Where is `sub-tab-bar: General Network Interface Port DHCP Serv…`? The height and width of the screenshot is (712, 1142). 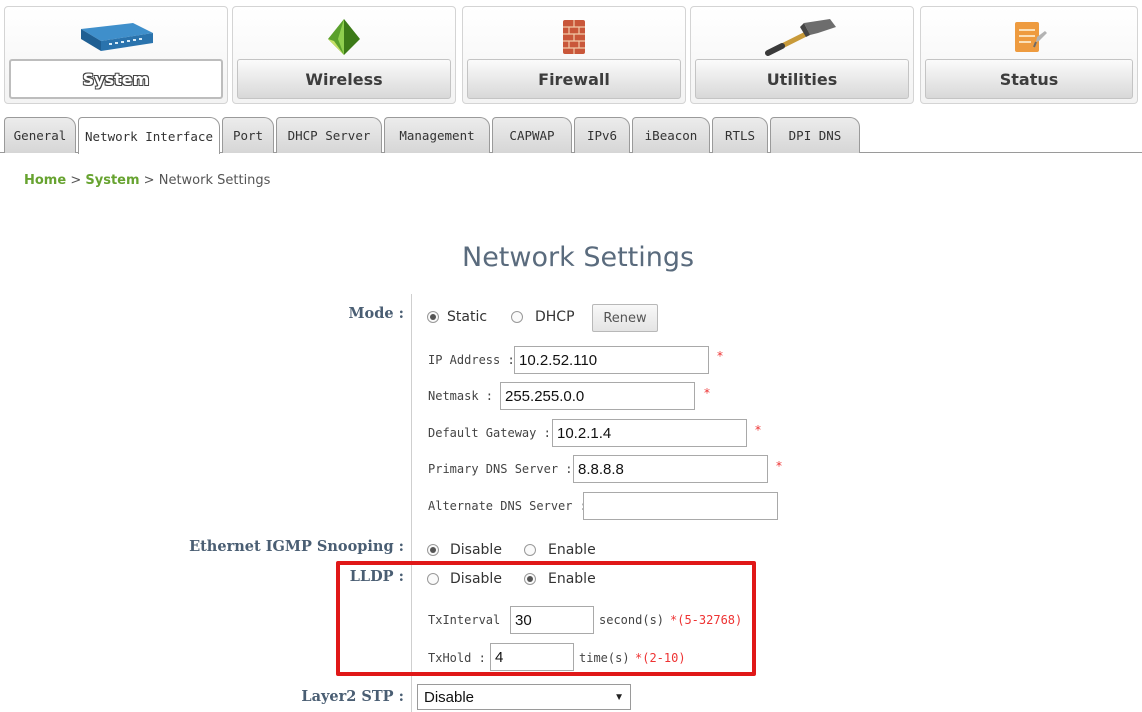
sub-tab-bar: General Network Interface Port DHCP Serv… is located at coordinates (571, 135).